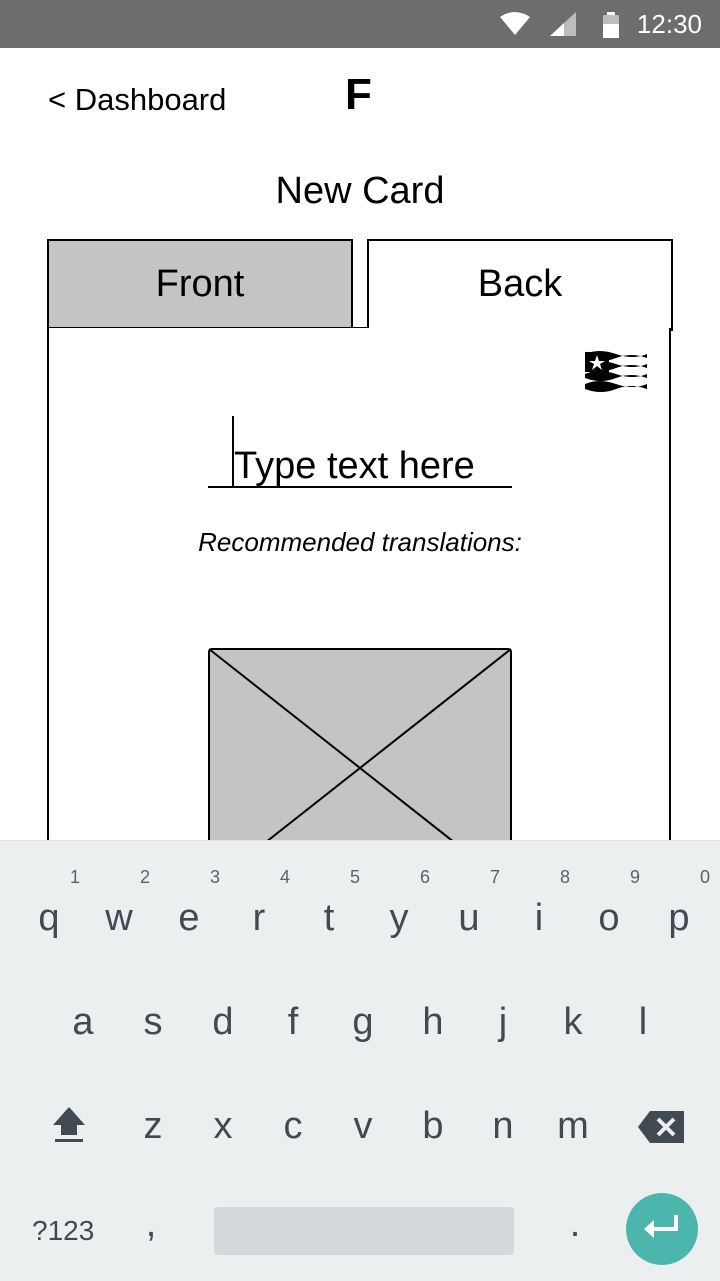 This screenshot has width=720, height=1281. I want to click on key-label: y, so click(399, 918).